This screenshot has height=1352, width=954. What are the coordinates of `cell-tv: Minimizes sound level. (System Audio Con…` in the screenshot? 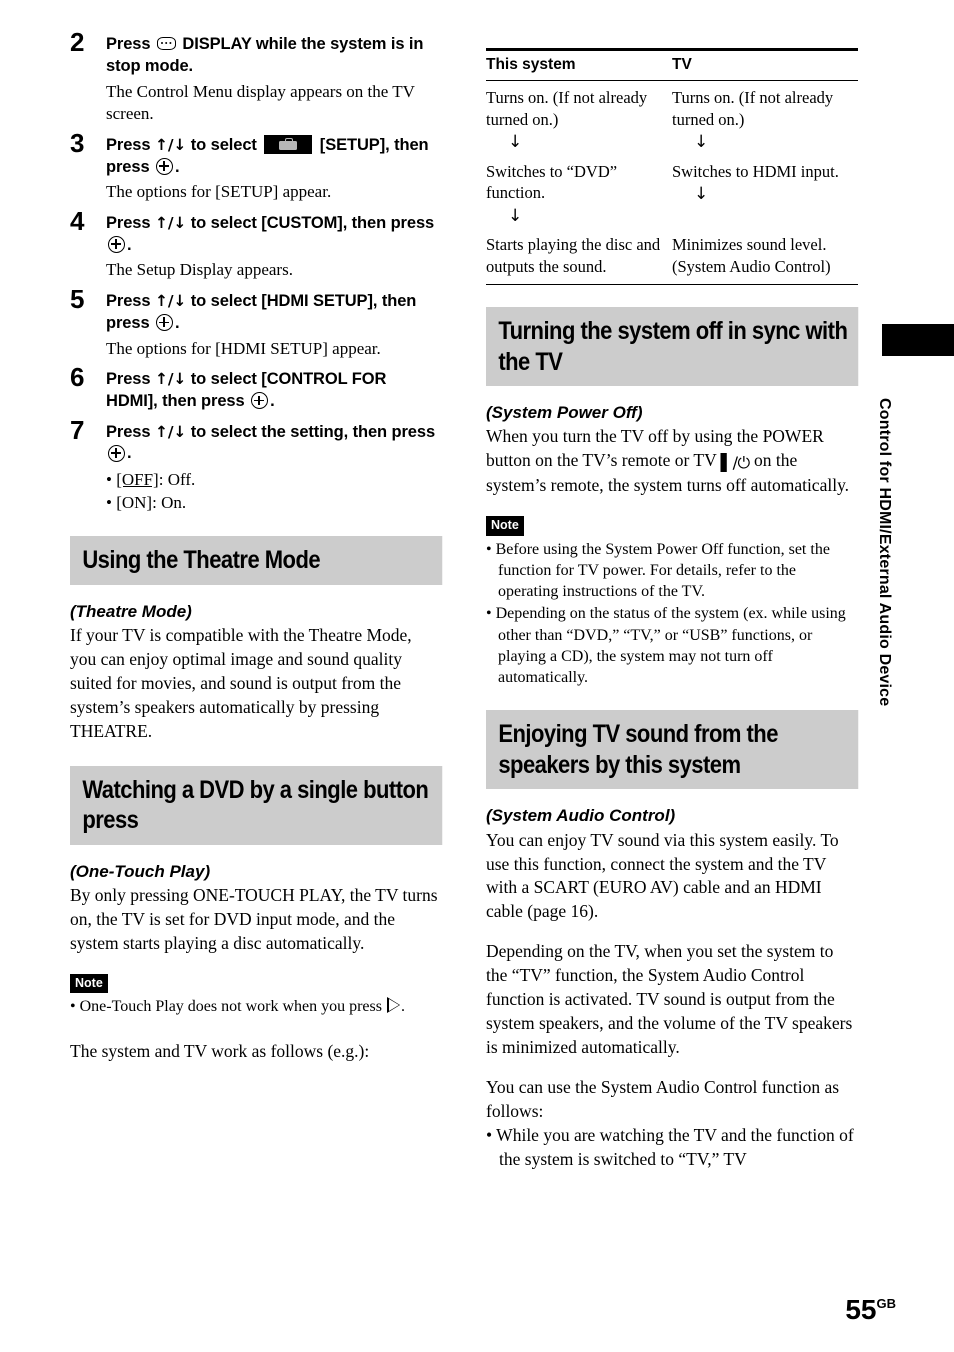 It's located at (765, 257).